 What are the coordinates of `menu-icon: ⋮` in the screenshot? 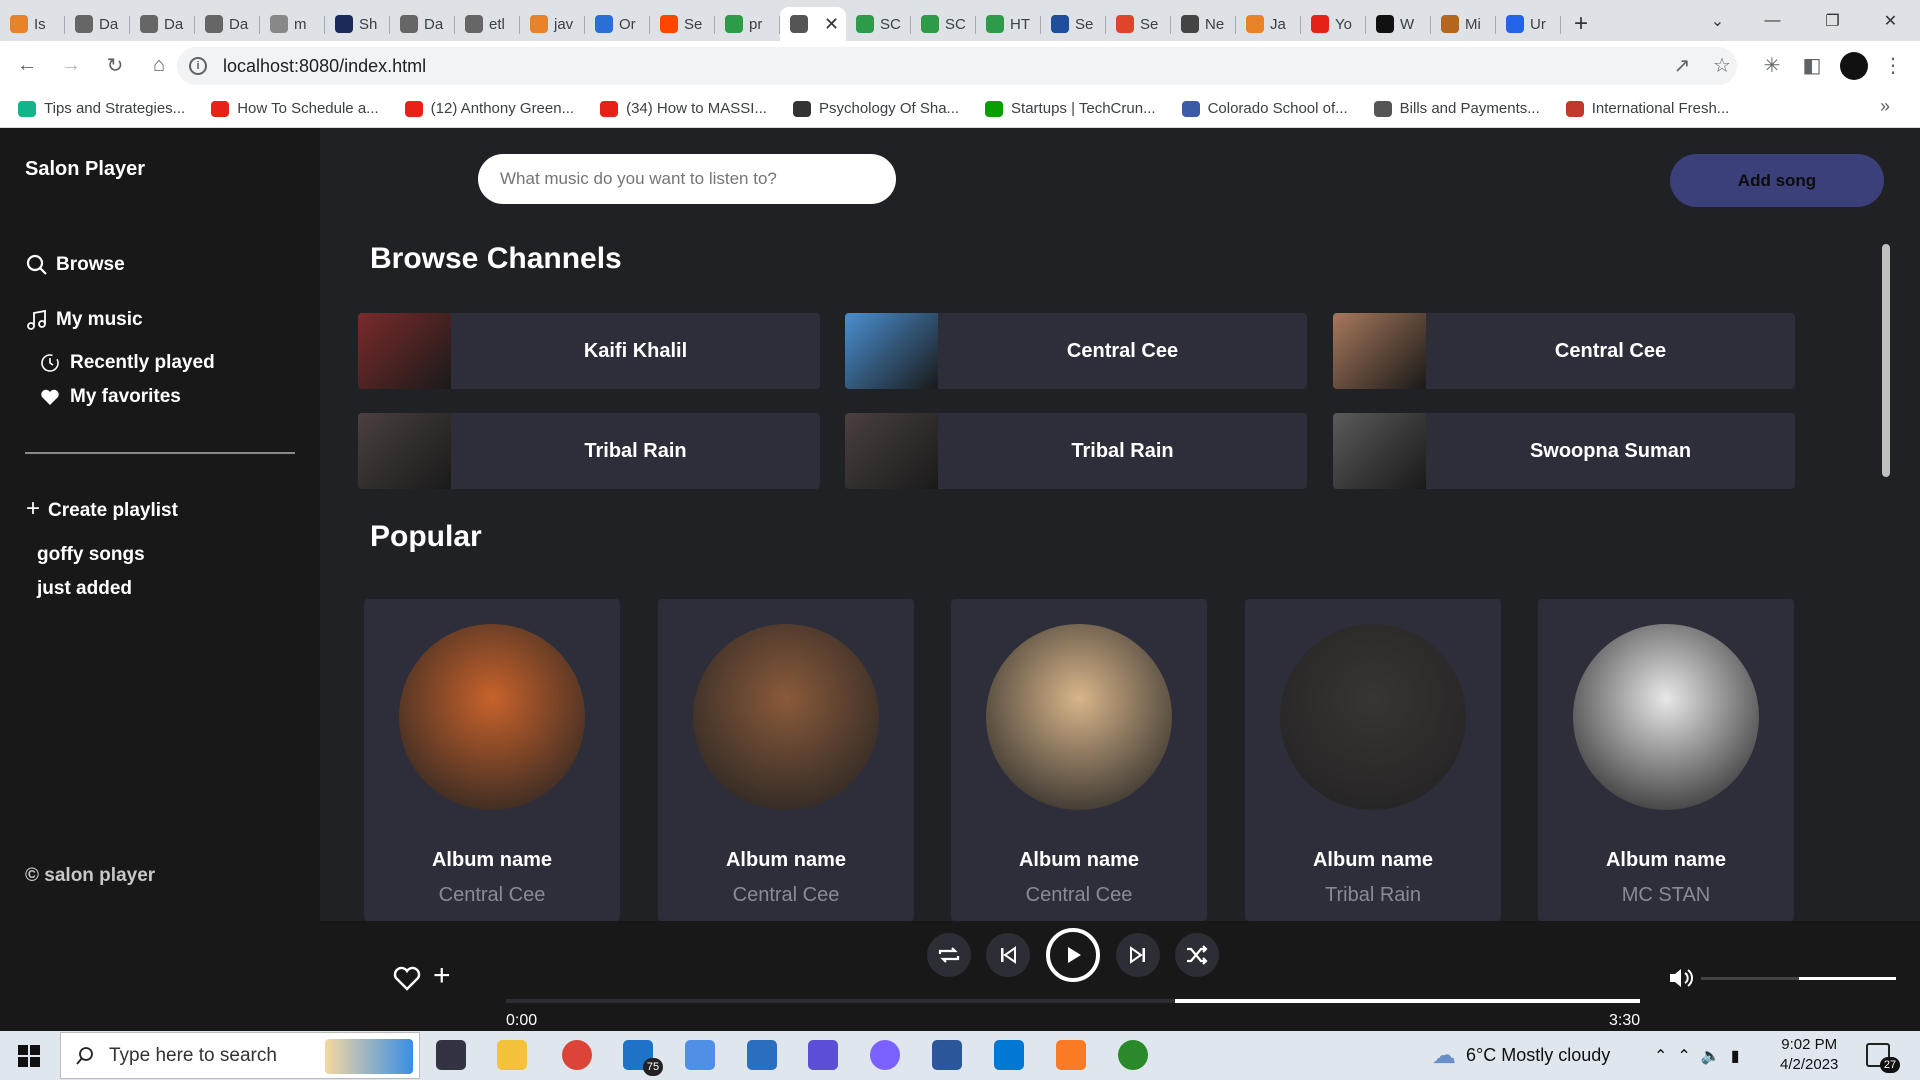 It's located at (1893, 65).